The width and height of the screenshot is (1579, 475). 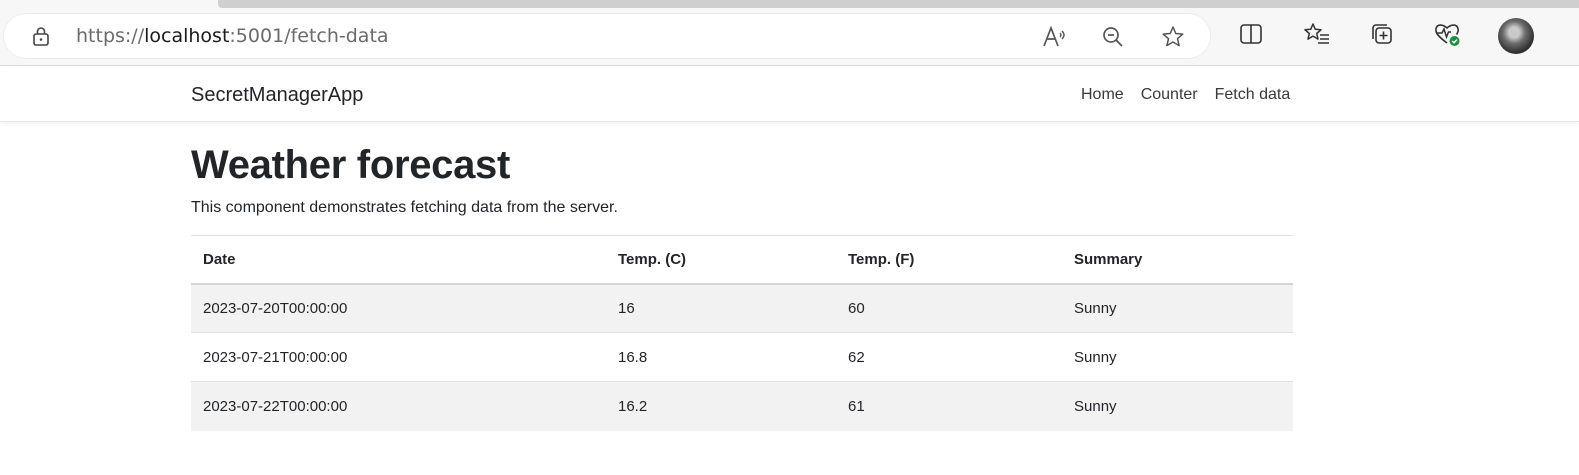 What do you see at coordinates (1253, 95) in the screenshot?
I see `nav-link-fetch-data: Fetch data` at bounding box center [1253, 95].